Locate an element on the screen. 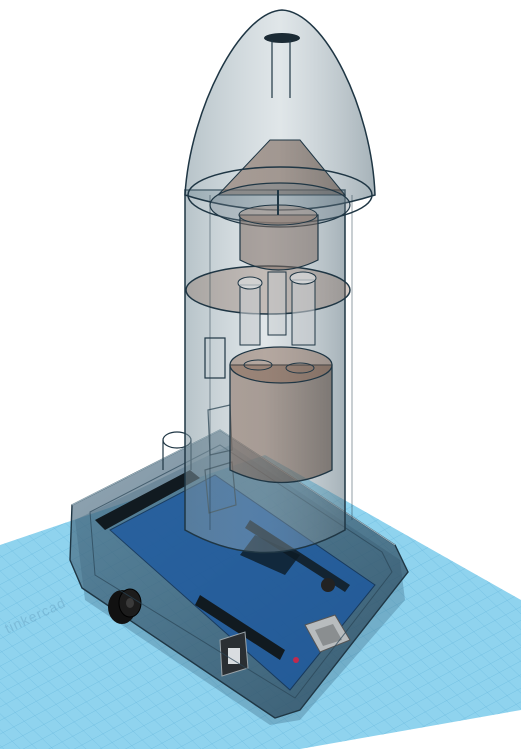 The height and width of the screenshot is (749, 521). component-capacitor is located at coordinates (328, 585).